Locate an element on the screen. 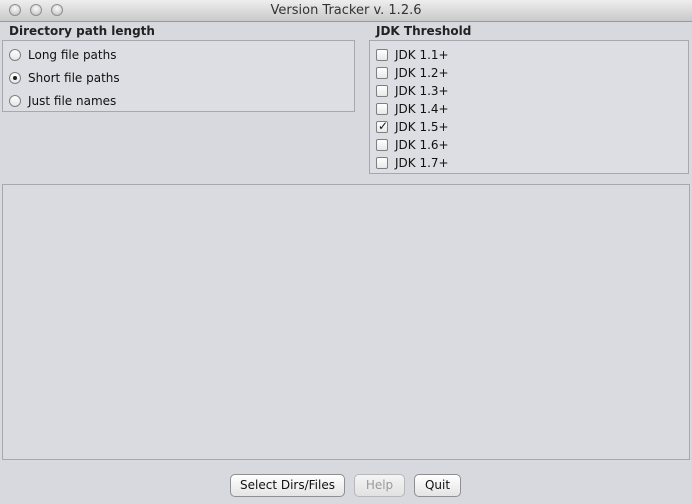  checkbox-jdk-1-7: JDK 1.7+ is located at coordinates (412, 163).